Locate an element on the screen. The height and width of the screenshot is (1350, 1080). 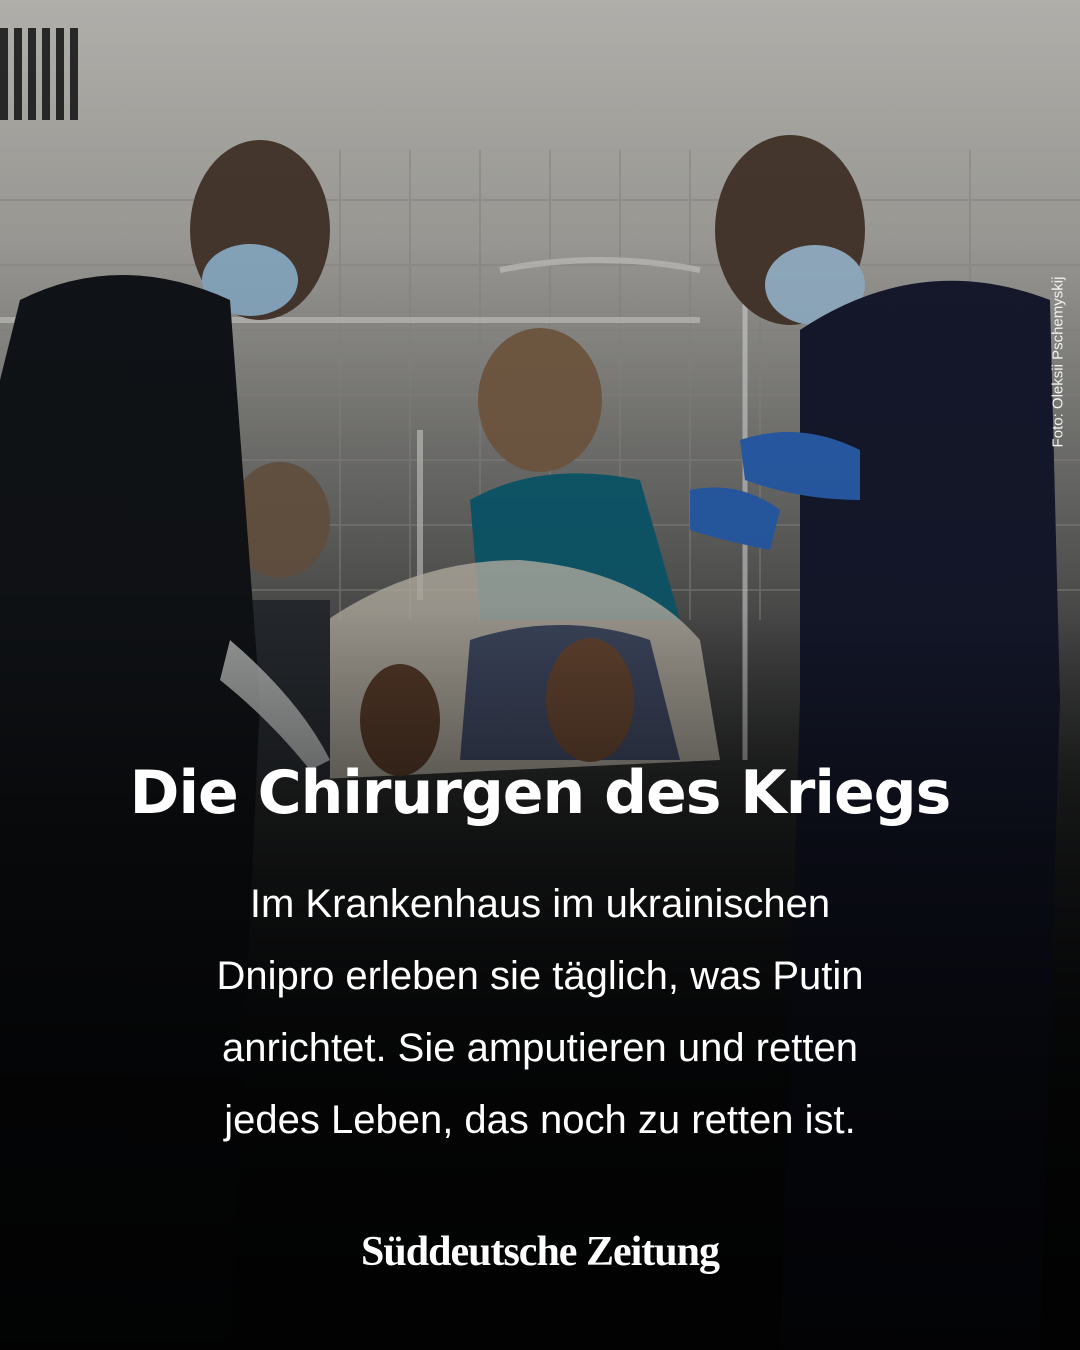
teaser-line: Im Krankenhaus im ukrainischen is located at coordinates (540, 904).